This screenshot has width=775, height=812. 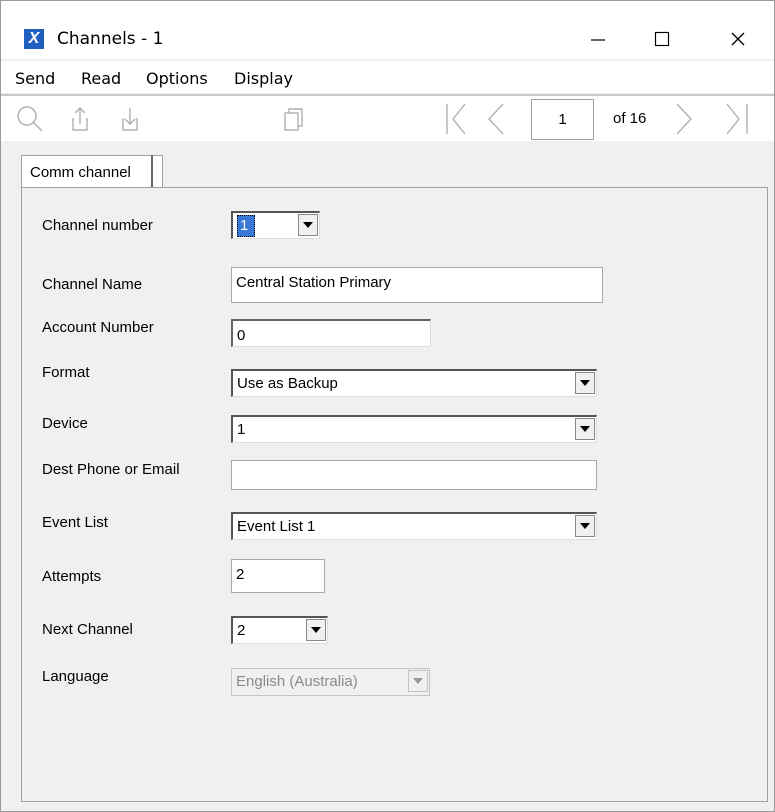 I want to click on language-label: Language, so click(x=75, y=676).